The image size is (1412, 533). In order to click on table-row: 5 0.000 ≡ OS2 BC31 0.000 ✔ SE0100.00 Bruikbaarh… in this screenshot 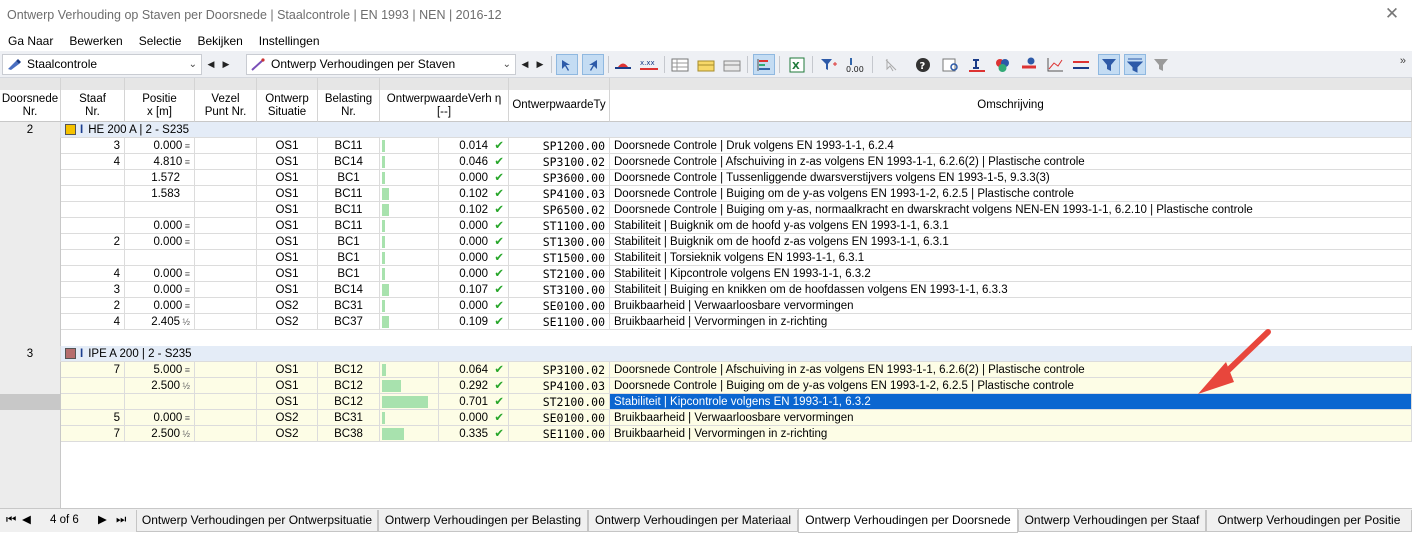, I will do `click(706, 418)`.